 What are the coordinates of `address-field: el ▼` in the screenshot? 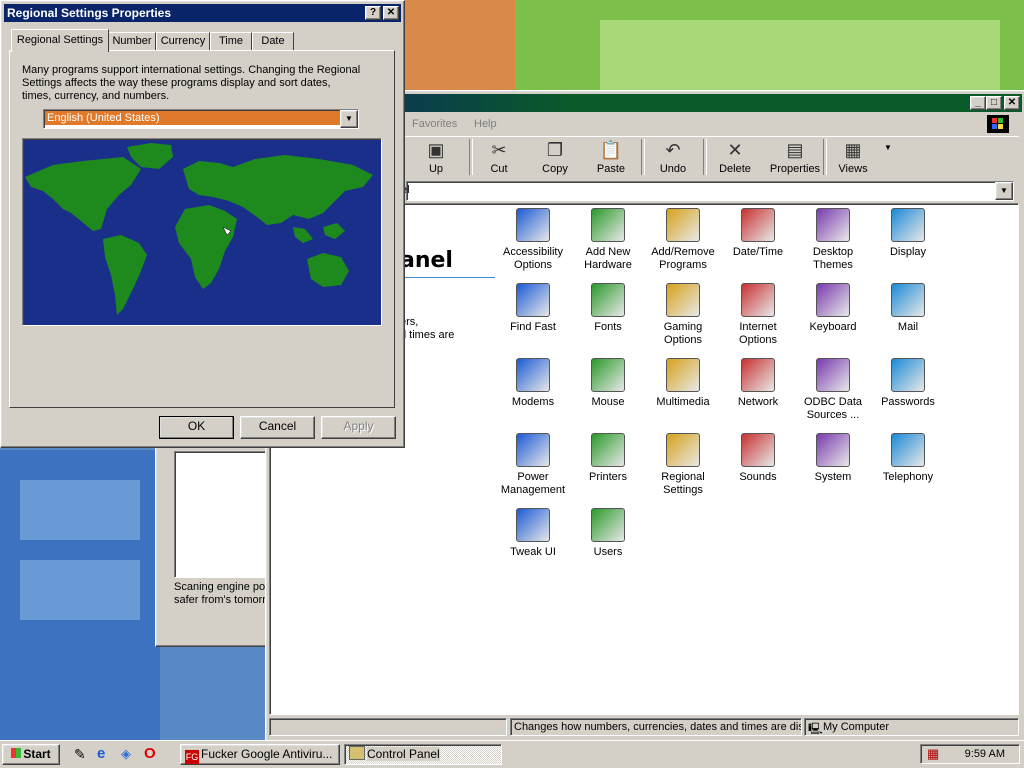 It's located at (707, 191).